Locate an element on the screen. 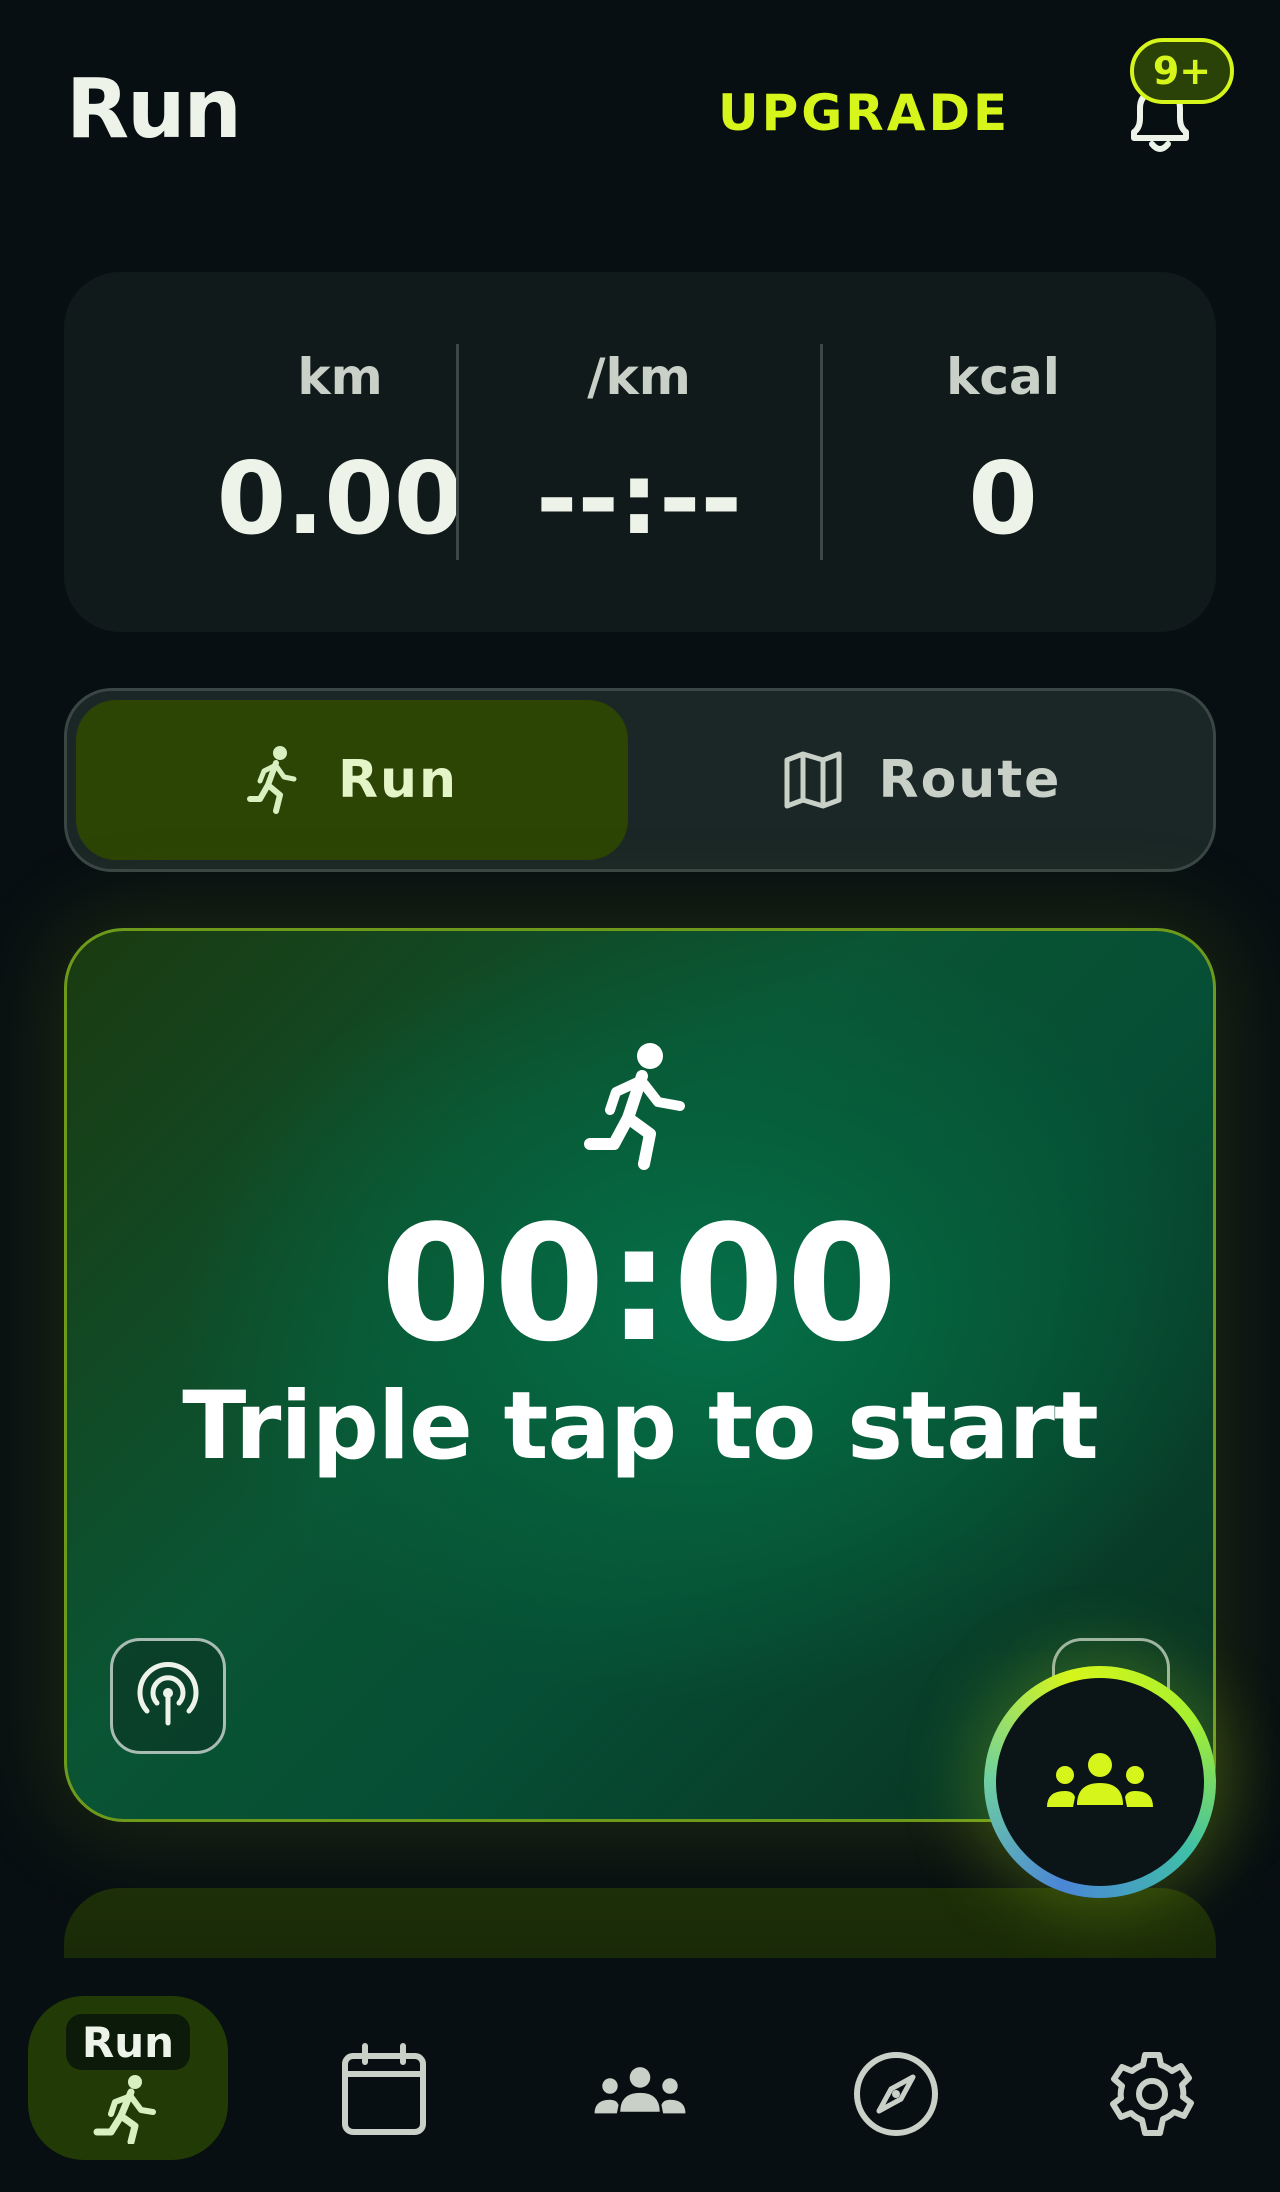 The height and width of the screenshot is (2192, 1280). run-mode-tab: Run is located at coordinates (352, 780).